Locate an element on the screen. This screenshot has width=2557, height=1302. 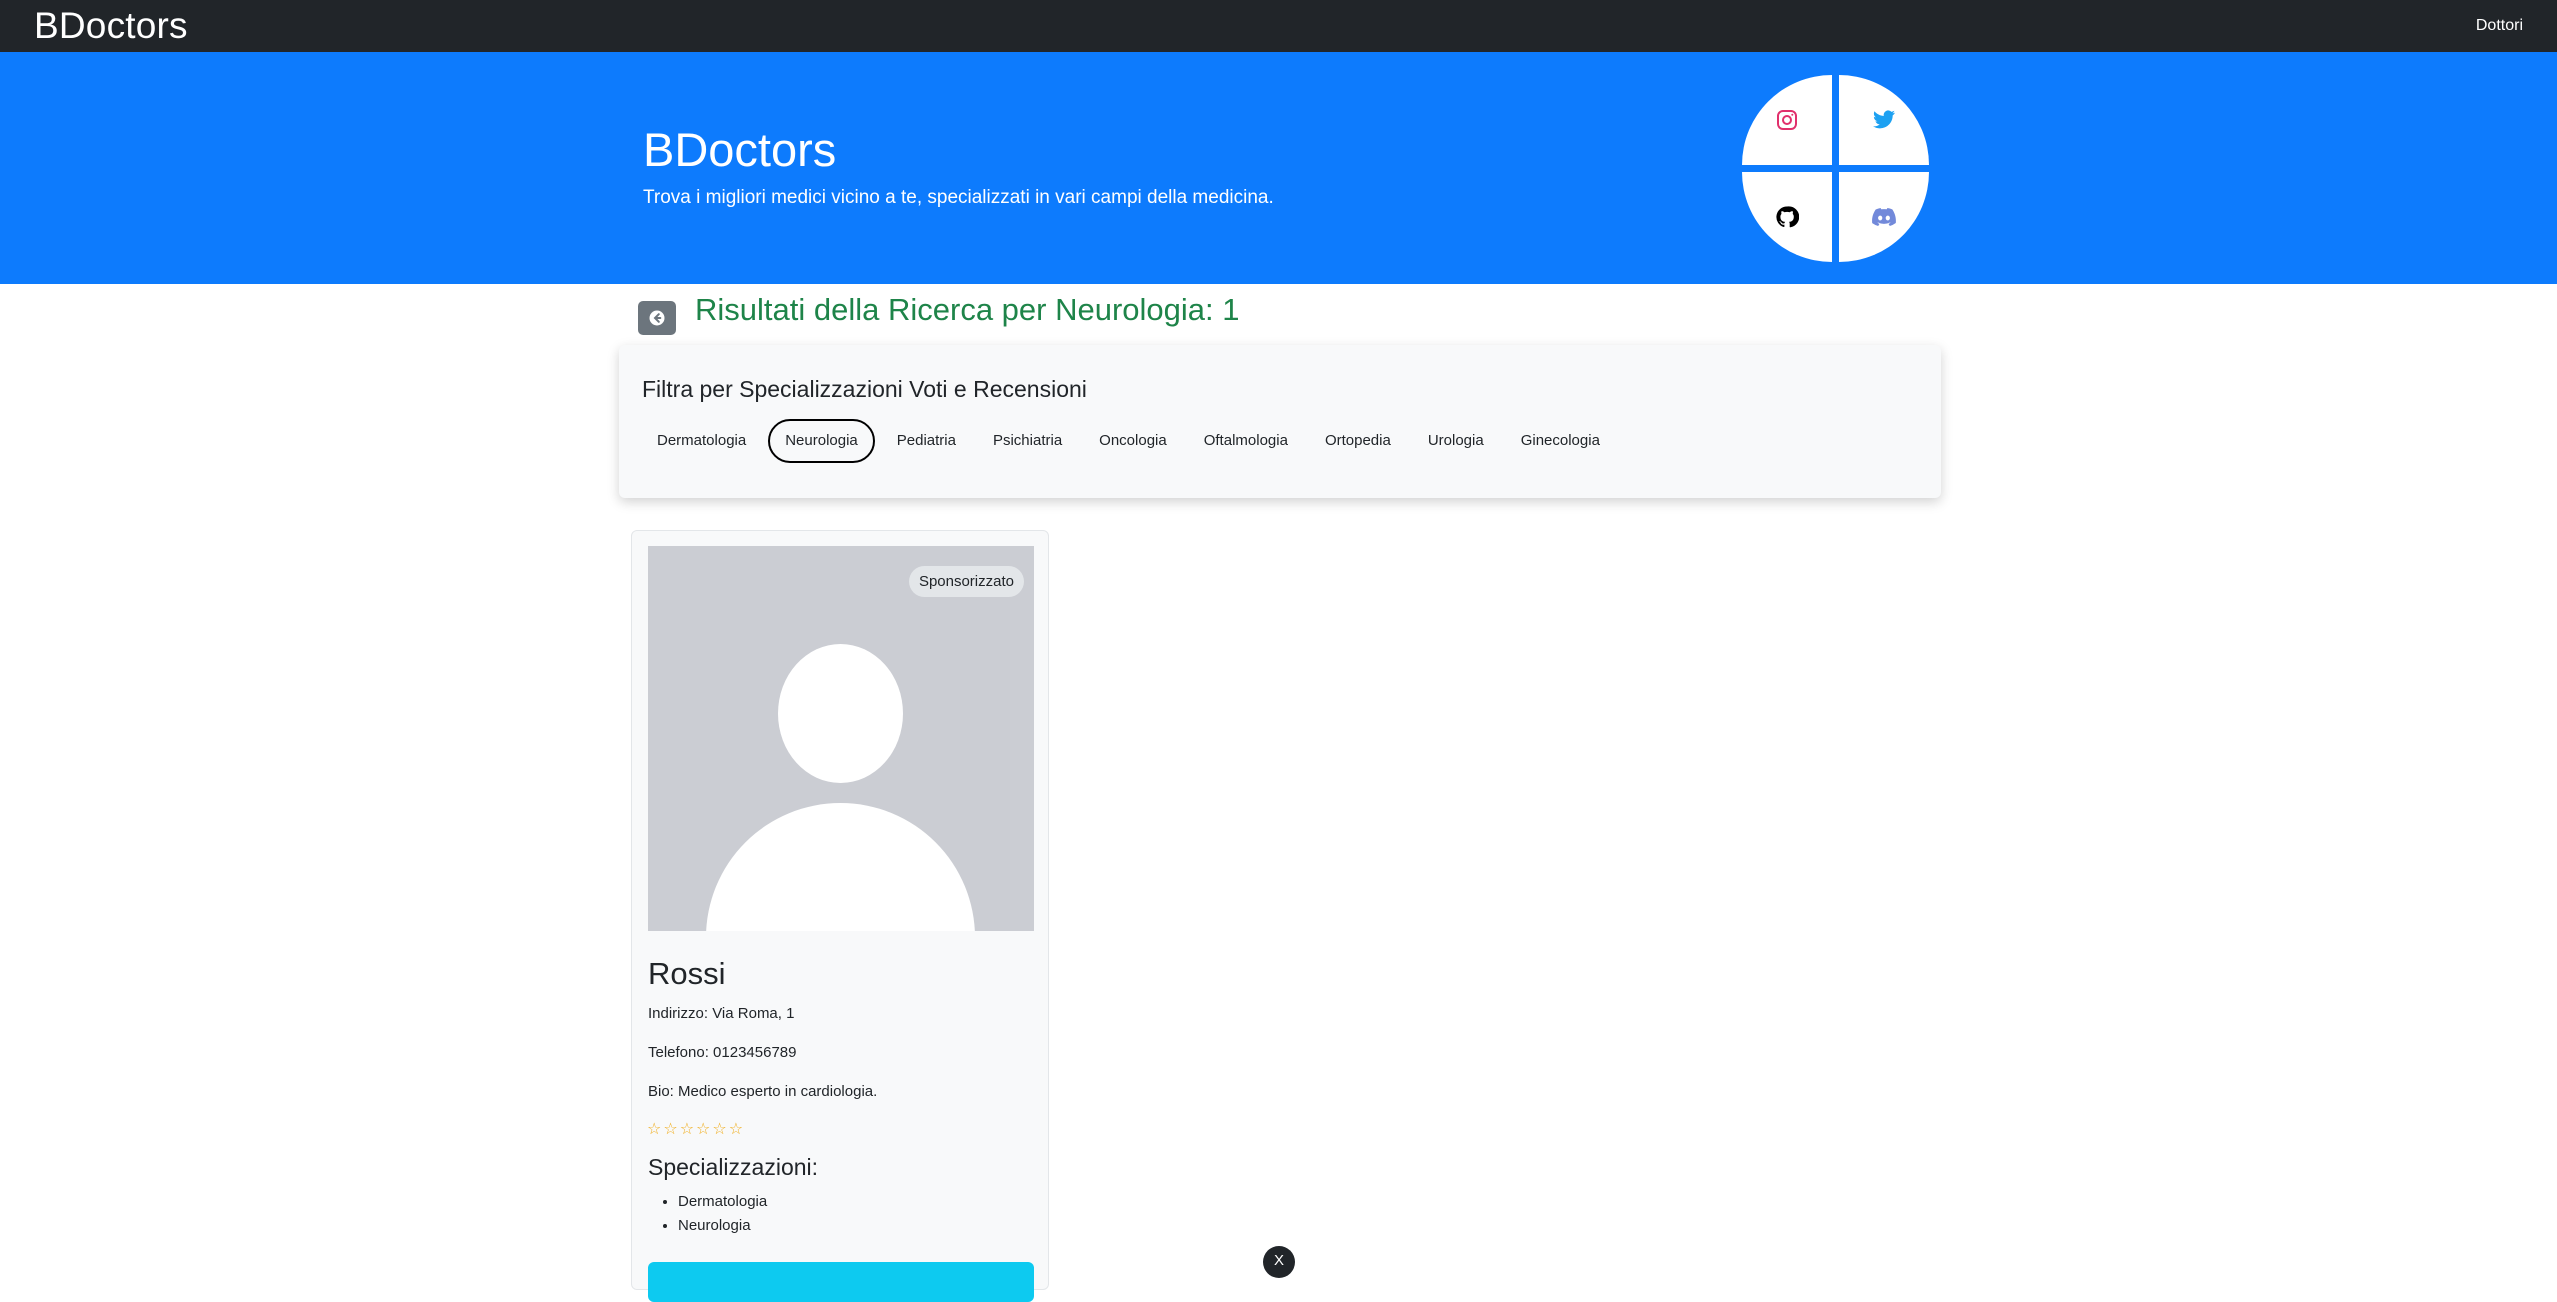
discord-link is located at coordinates (1884, 217).